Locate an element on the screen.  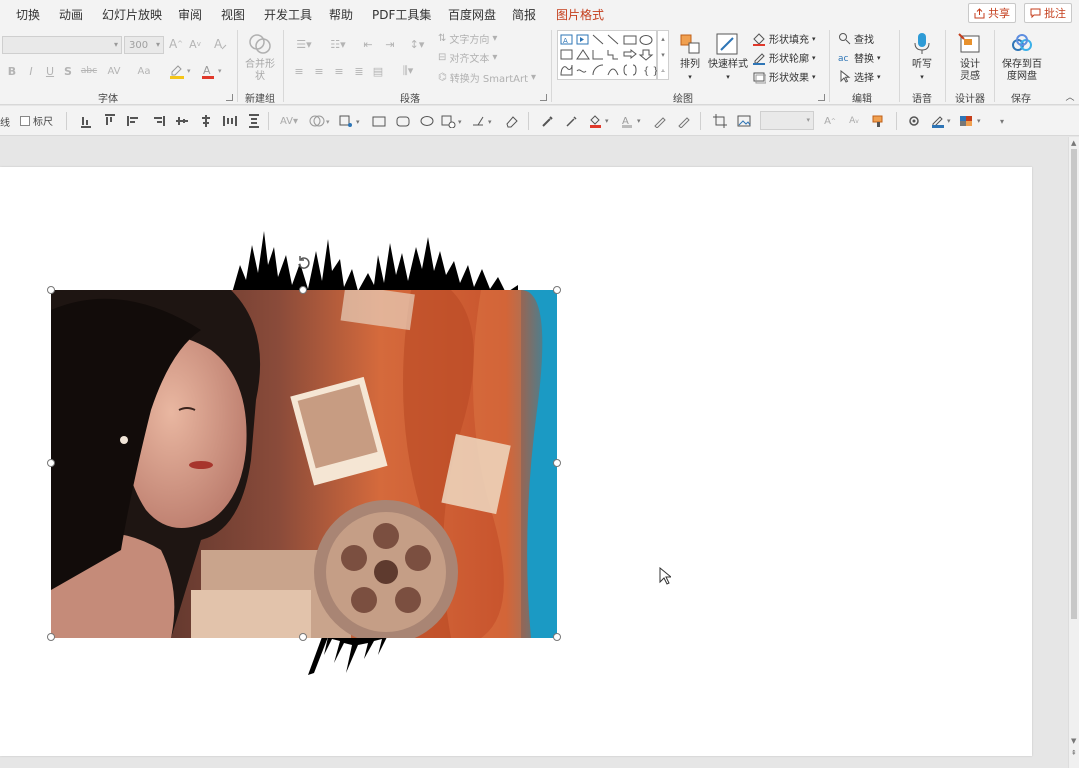
decrease-font-size-button: Av is located at coordinates (195, 44).